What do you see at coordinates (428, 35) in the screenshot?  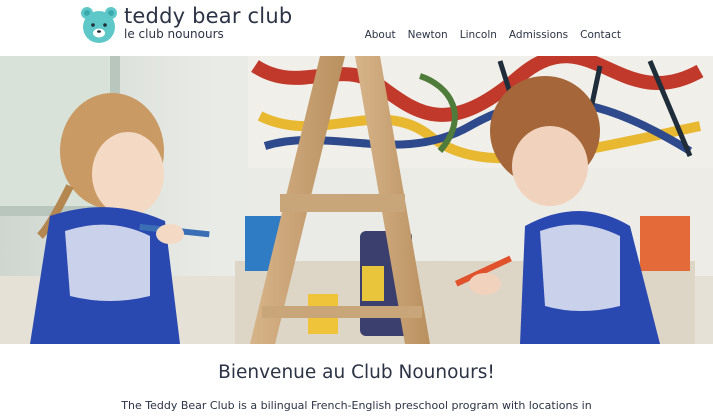 I see `nav-link-newton: Newton` at bounding box center [428, 35].